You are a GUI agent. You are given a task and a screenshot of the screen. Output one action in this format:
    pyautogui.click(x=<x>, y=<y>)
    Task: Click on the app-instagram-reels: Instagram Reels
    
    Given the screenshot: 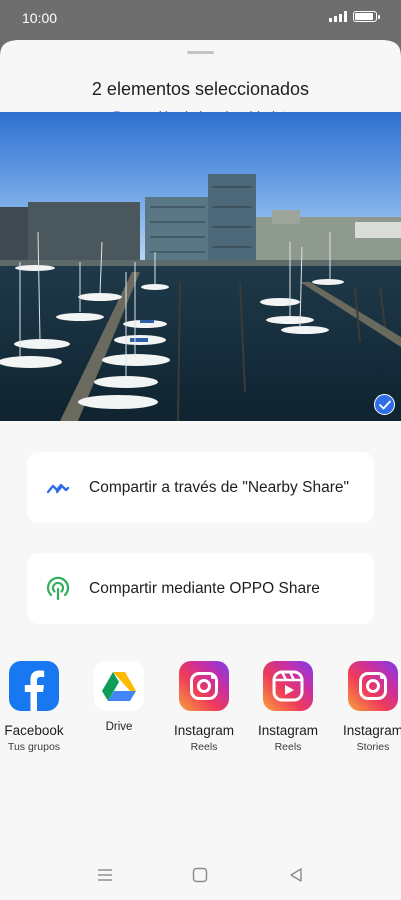 What is the action you would take?
    pyautogui.click(x=204, y=707)
    